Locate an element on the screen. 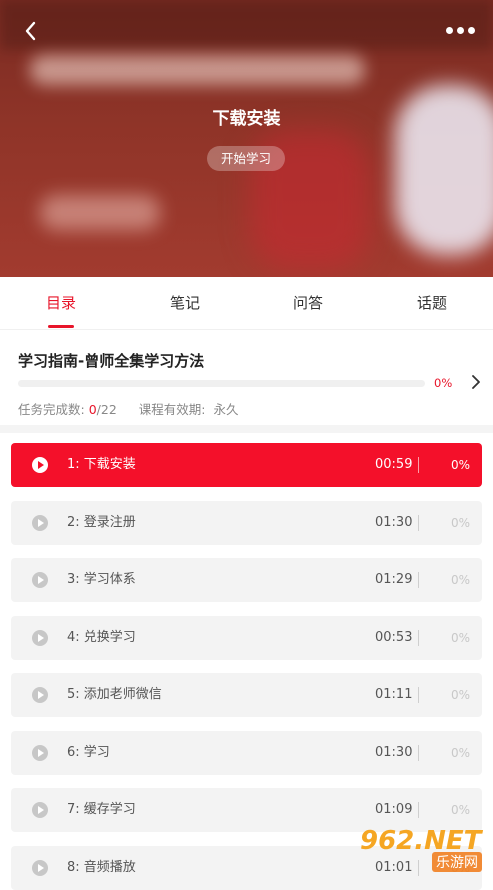 The image size is (493, 890). video-title: 下载安装 is located at coordinates (246, 119).